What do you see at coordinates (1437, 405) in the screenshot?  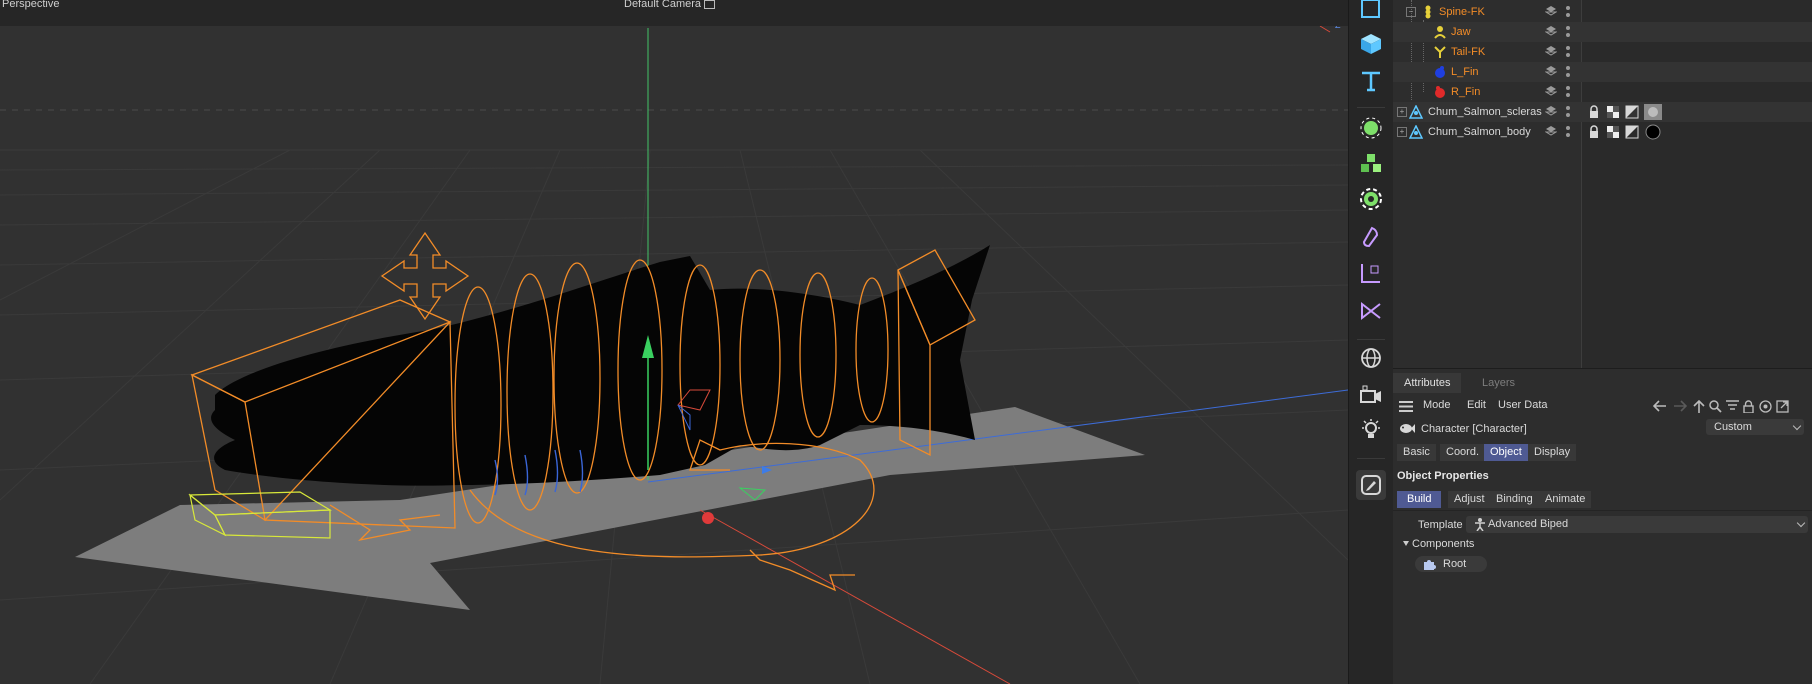 I see `menu-mode: Mode` at bounding box center [1437, 405].